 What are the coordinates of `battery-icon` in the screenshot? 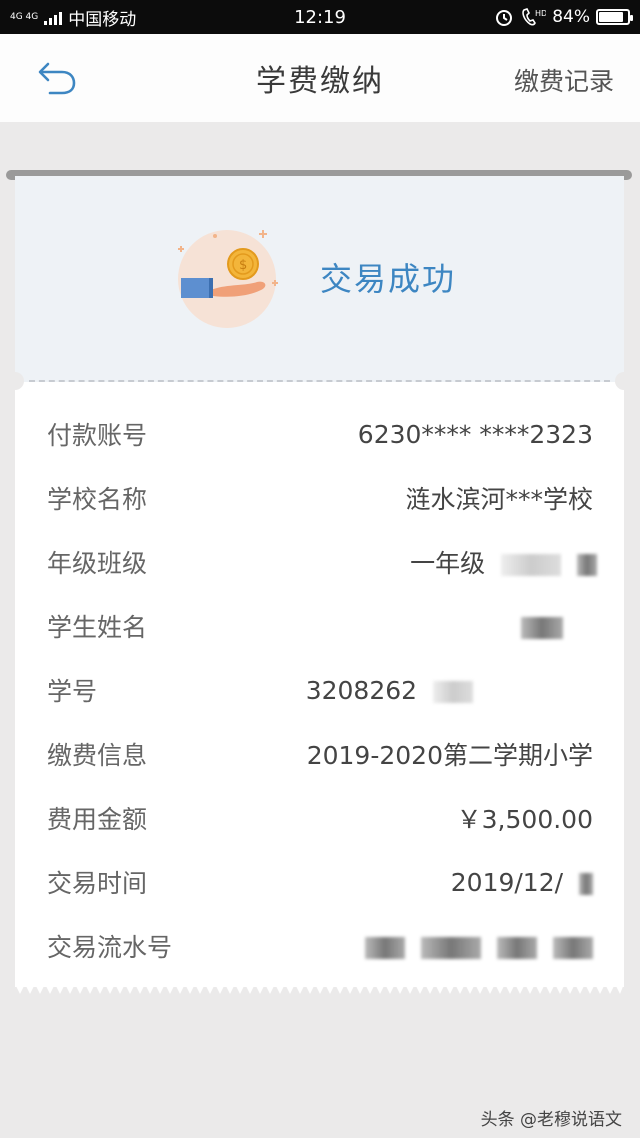 It's located at (614, 17).